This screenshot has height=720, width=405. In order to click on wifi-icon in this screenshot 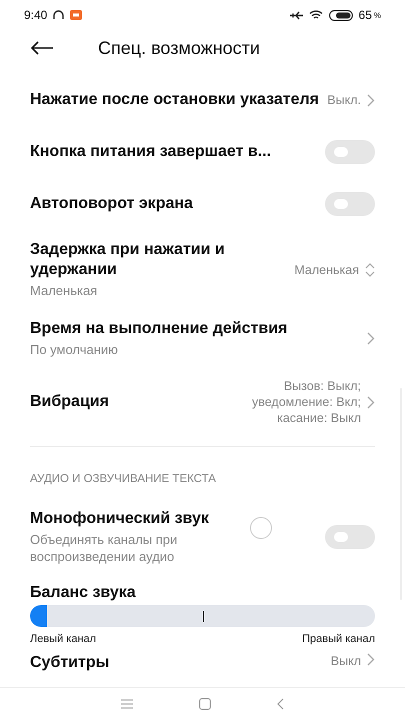, I will do `click(315, 15)`.